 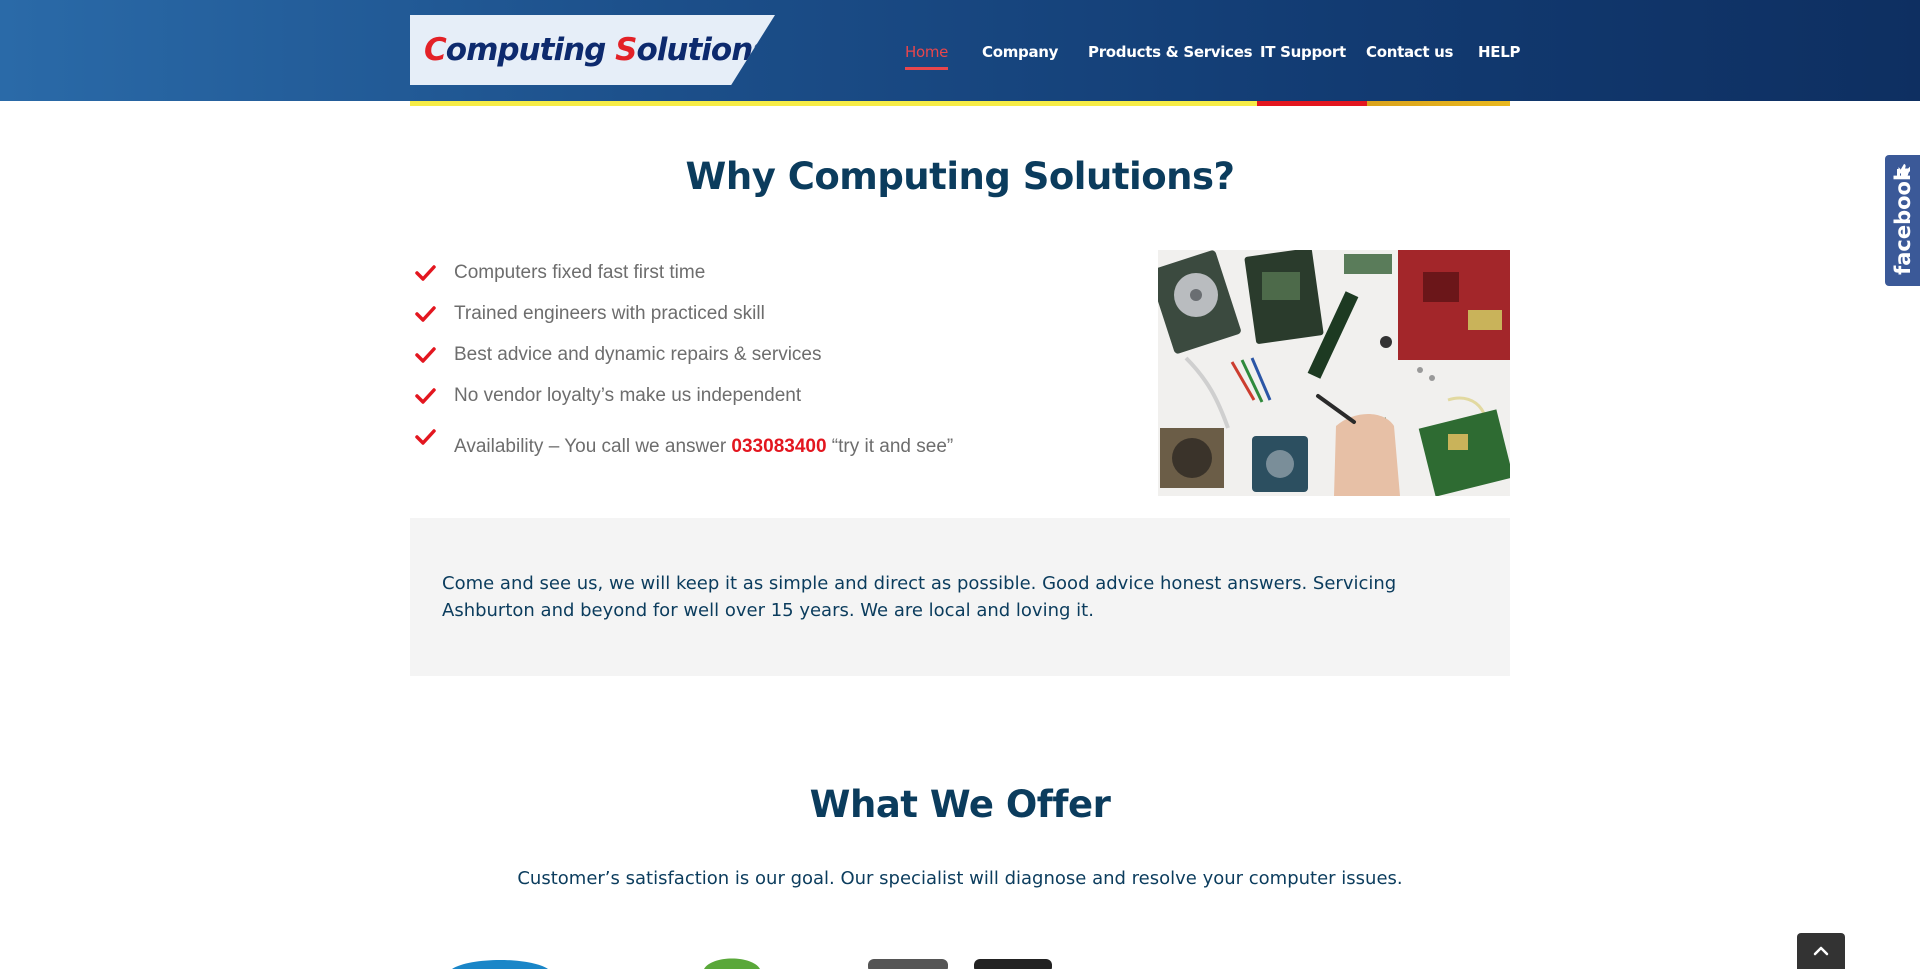 I want to click on offer-icons-row, so click(x=960, y=962).